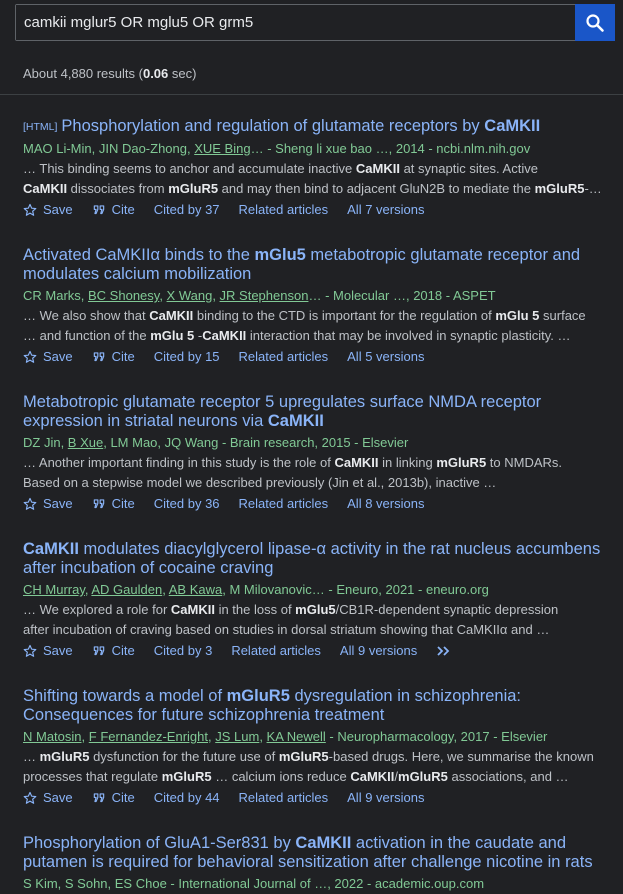  Describe the element at coordinates (190, 295) in the screenshot. I see `author-link: X Wang` at that location.